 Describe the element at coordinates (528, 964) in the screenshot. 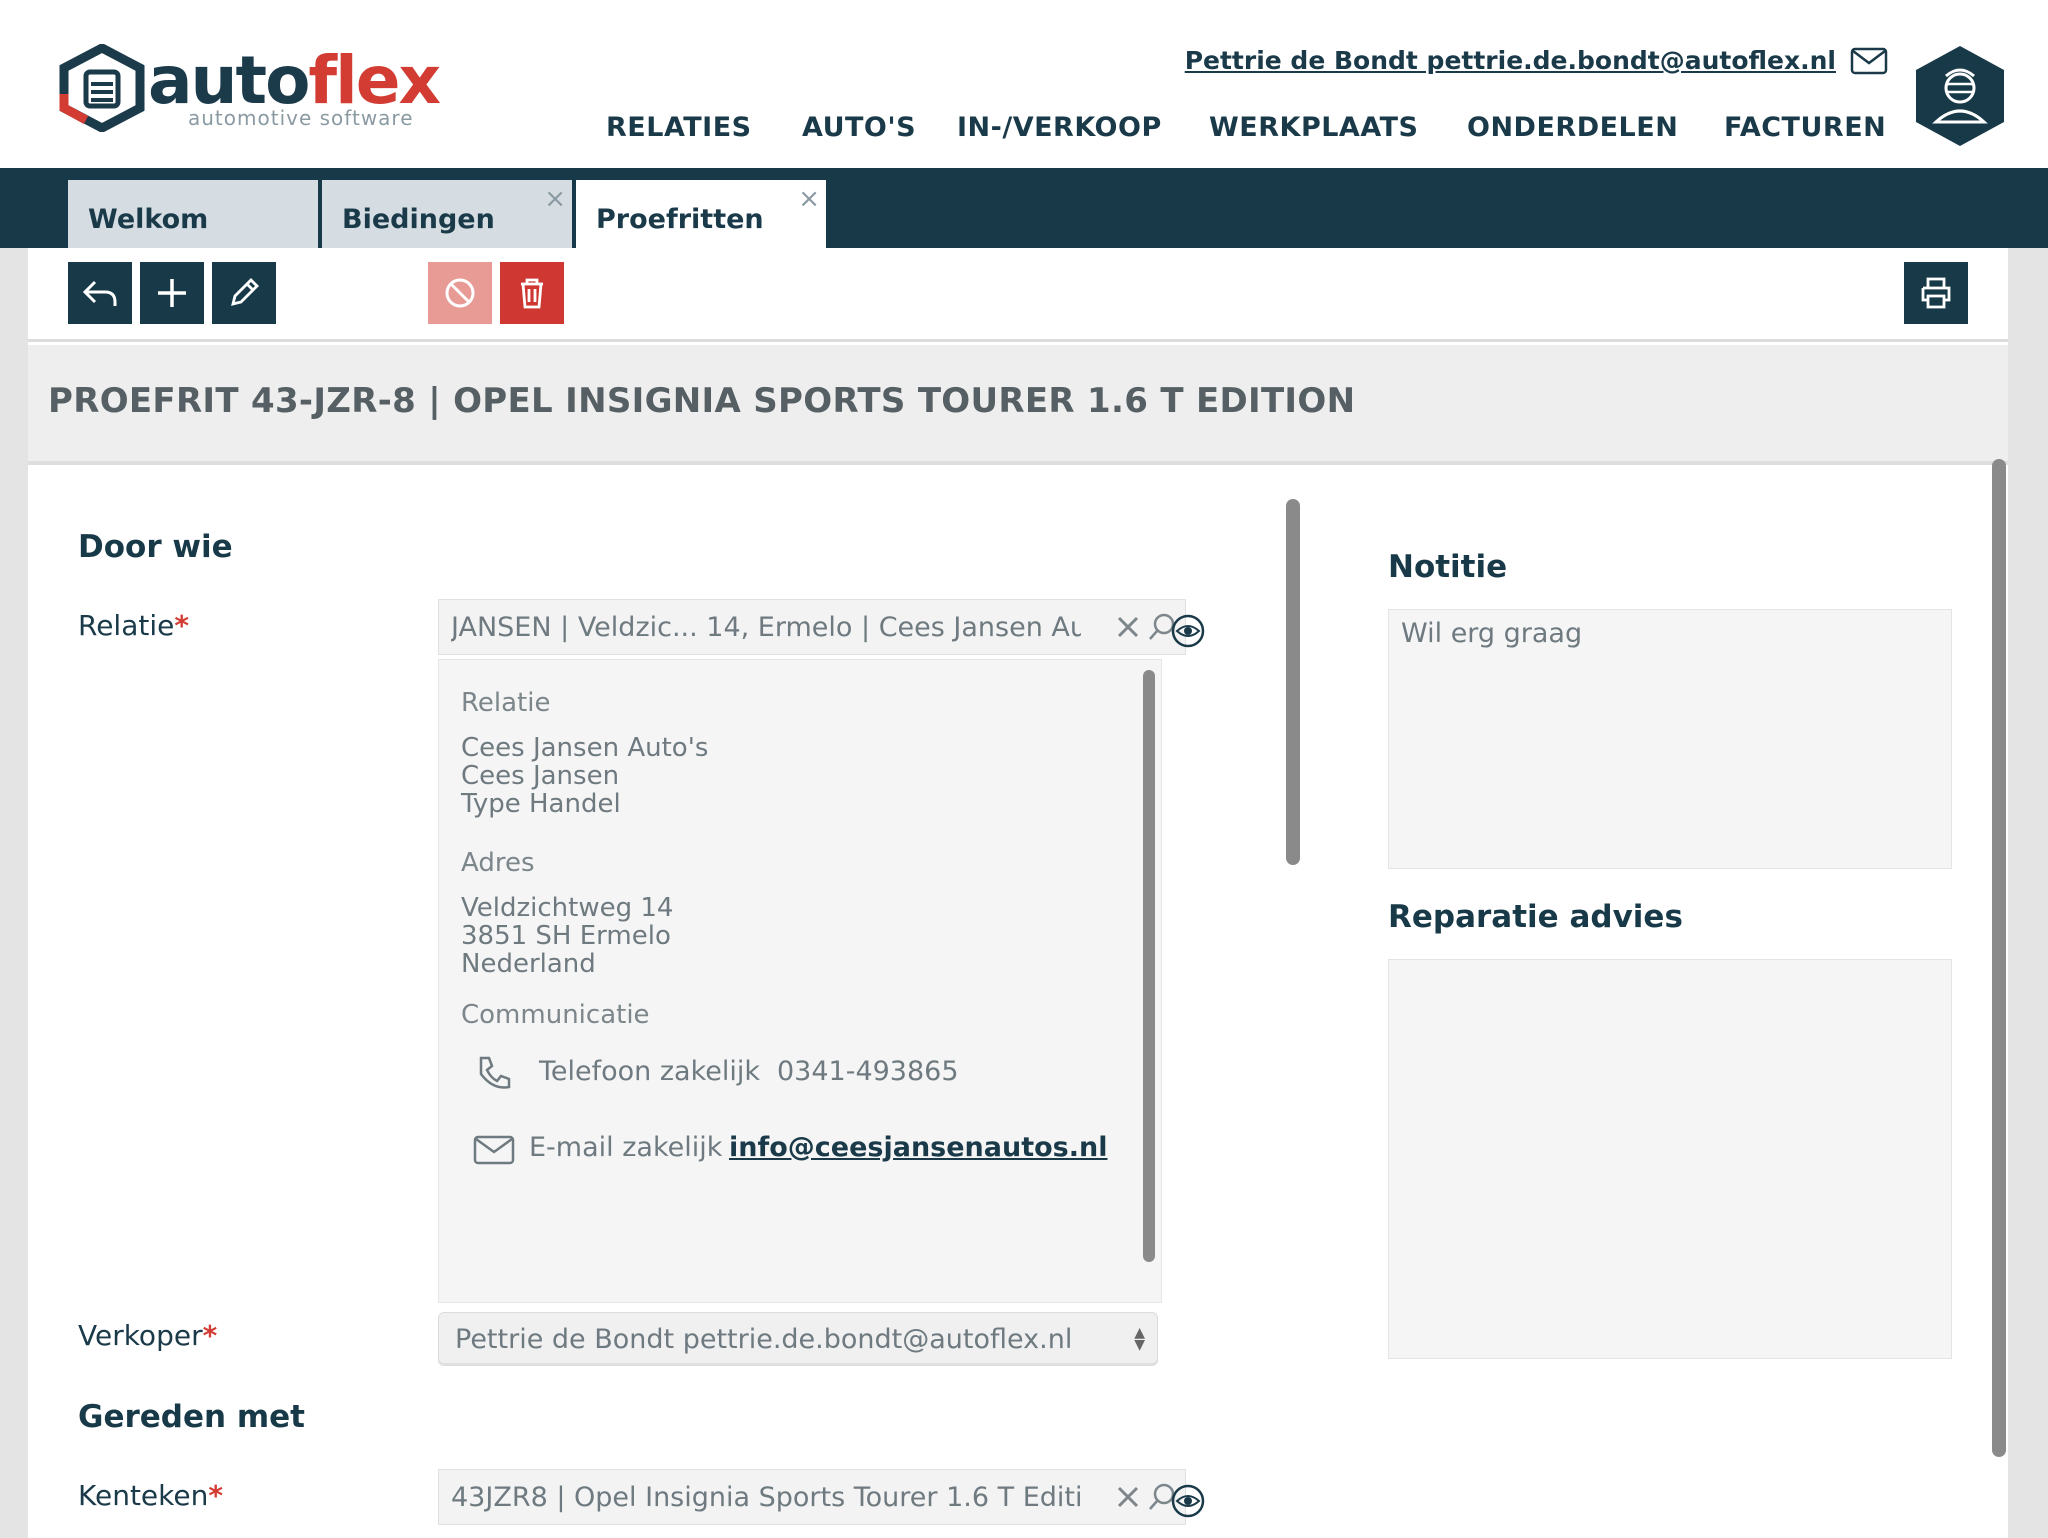

I see `detail-adres-line: Nederland` at that location.